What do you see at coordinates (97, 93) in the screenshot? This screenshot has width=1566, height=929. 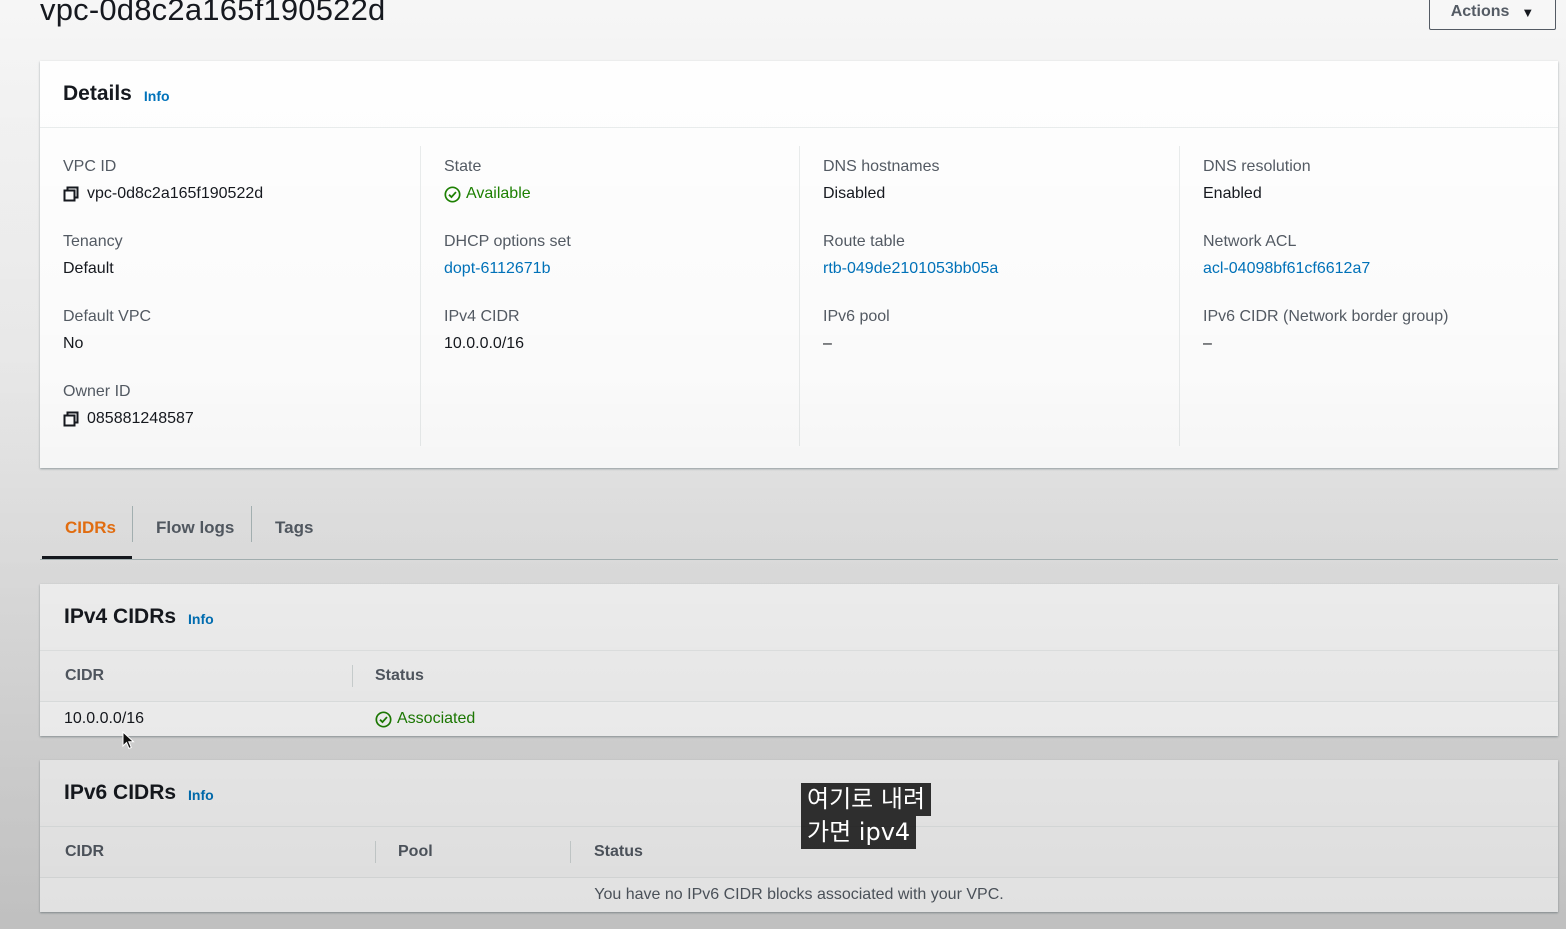 I see `details-title: Details` at bounding box center [97, 93].